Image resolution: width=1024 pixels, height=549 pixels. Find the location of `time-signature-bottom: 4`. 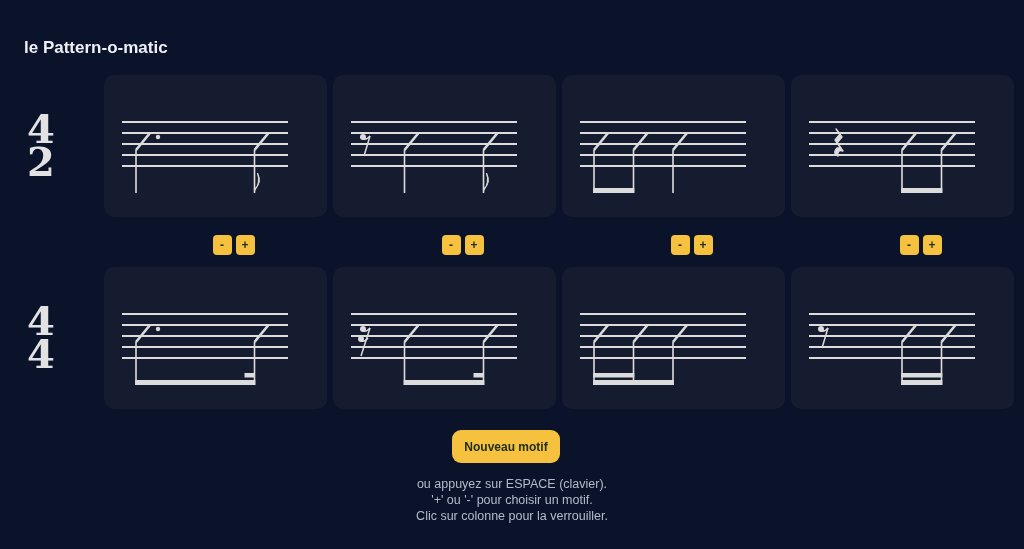

time-signature-bottom: 4 is located at coordinates (41, 354).